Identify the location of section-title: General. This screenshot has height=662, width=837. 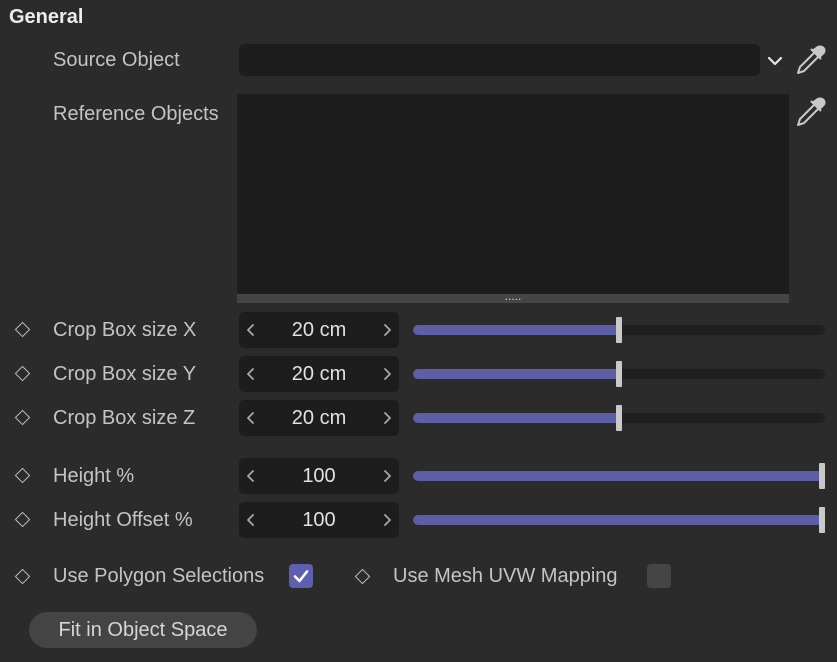
(46, 17).